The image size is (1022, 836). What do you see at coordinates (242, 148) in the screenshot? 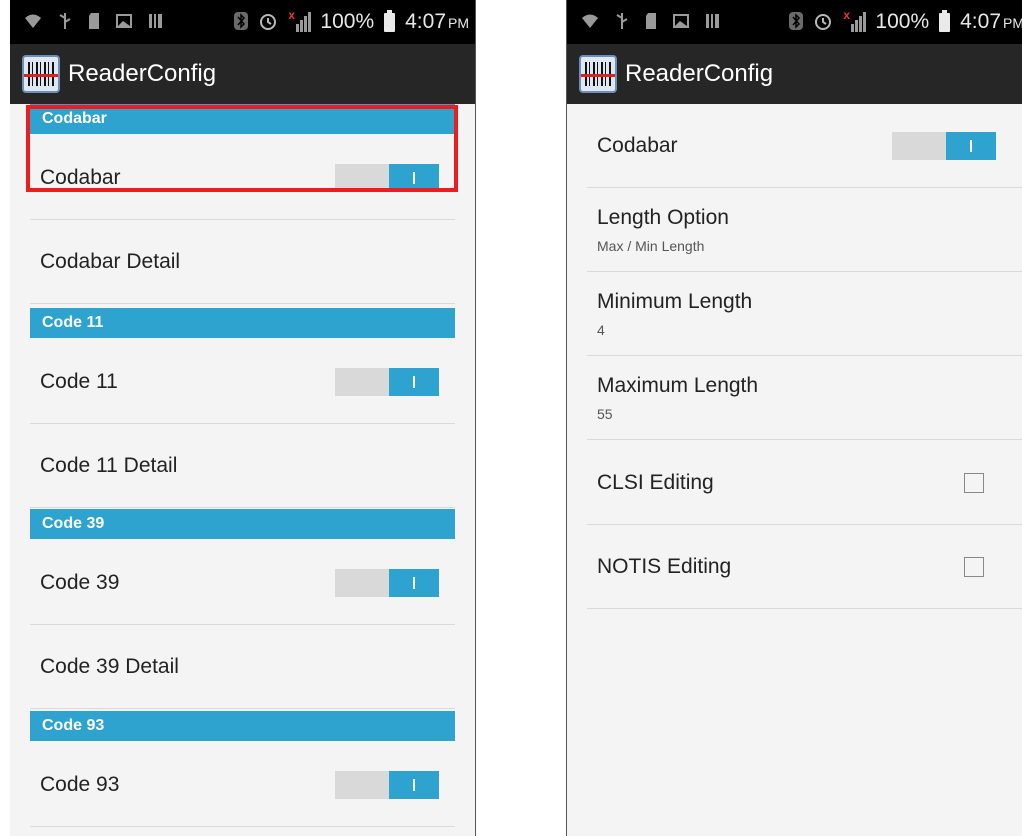
I see `highlight-box` at bounding box center [242, 148].